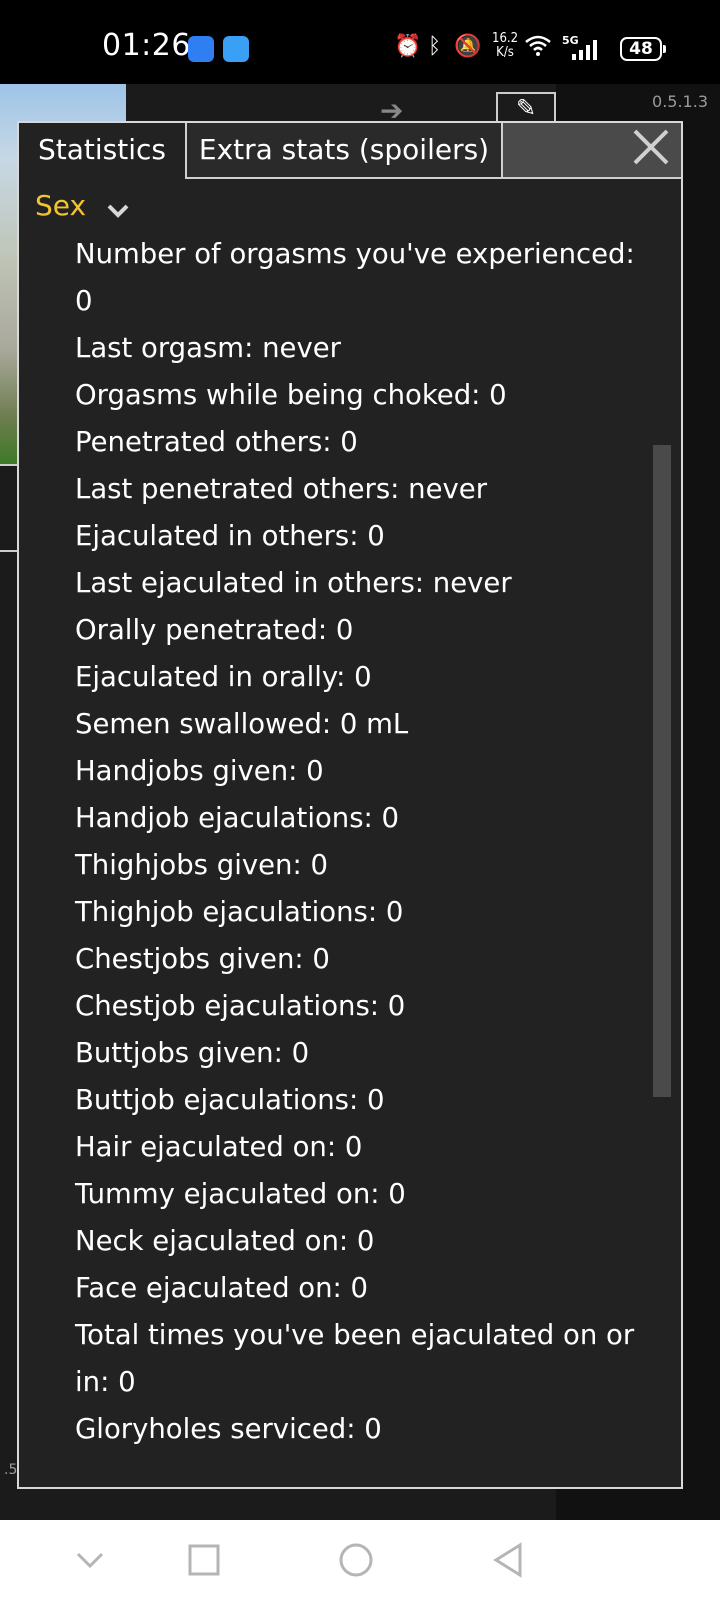 This screenshot has height=1600, width=720. I want to click on stat-item: Gloryholes serviced: 0, so click(228, 1429).